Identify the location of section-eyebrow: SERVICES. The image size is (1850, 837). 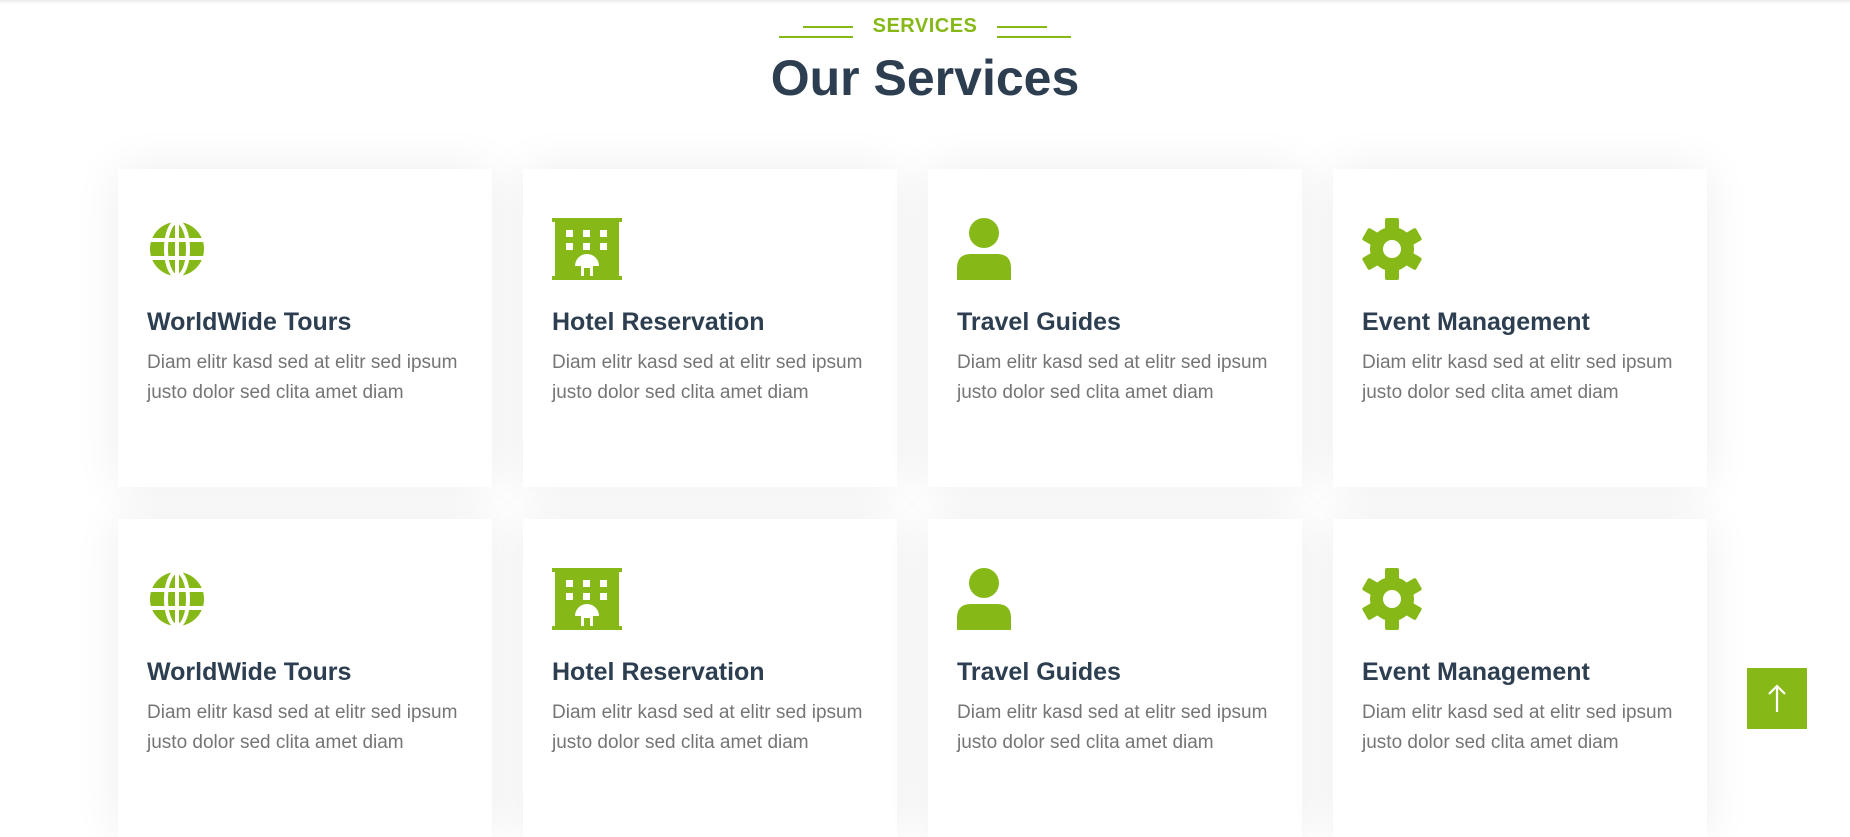
(925, 26).